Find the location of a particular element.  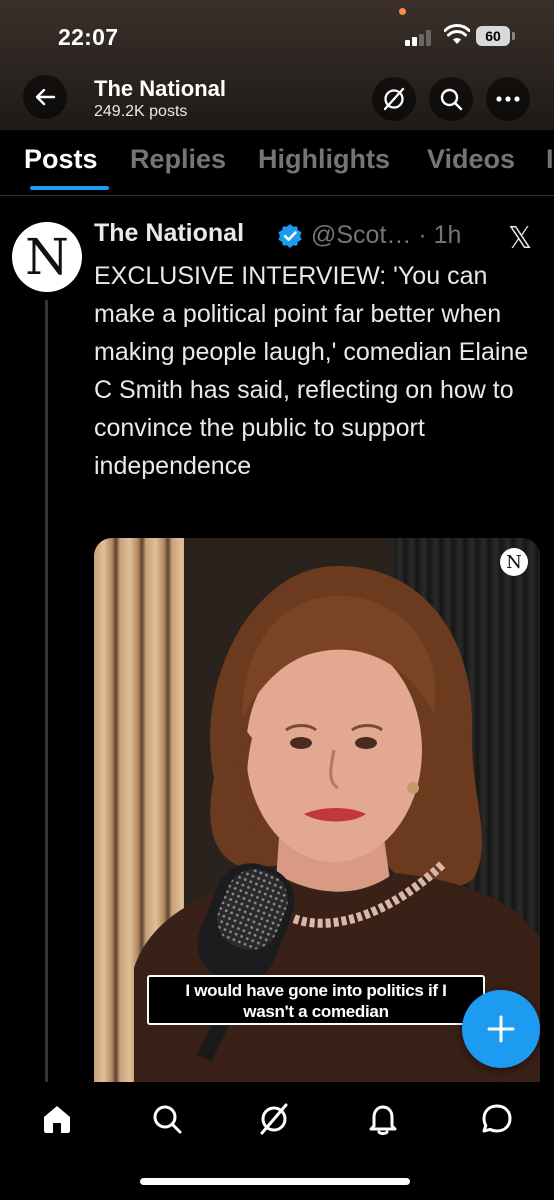

compose-button is located at coordinates (501, 1029).